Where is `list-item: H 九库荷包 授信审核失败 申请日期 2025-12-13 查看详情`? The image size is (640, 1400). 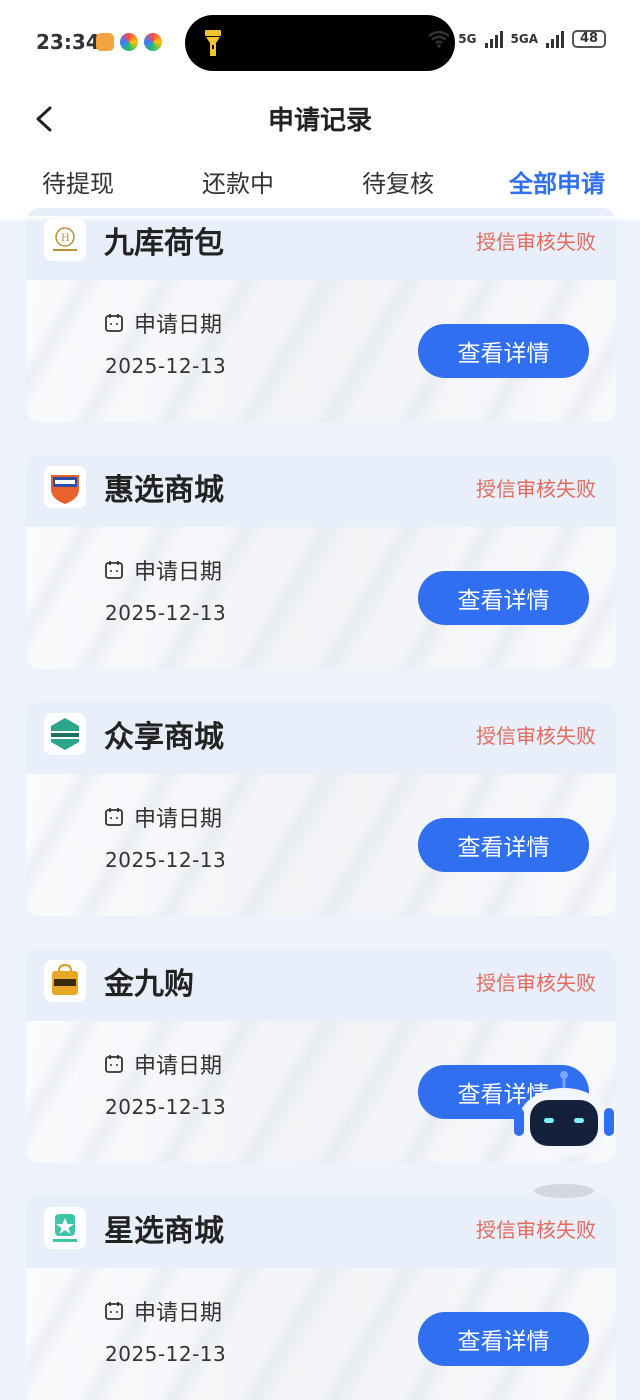 list-item: H 九库荷包 授信审核失败 申请日期 2025-12-13 查看详情 is located at coordinates (321, 318).